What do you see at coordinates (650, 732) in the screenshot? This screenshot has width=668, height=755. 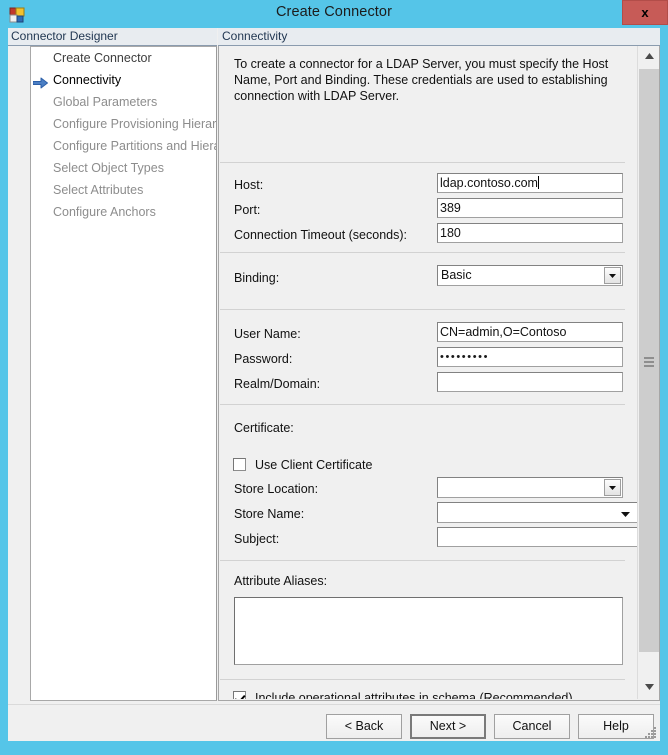 I see `resize-grip-icon` at bounding box center [650, 732].